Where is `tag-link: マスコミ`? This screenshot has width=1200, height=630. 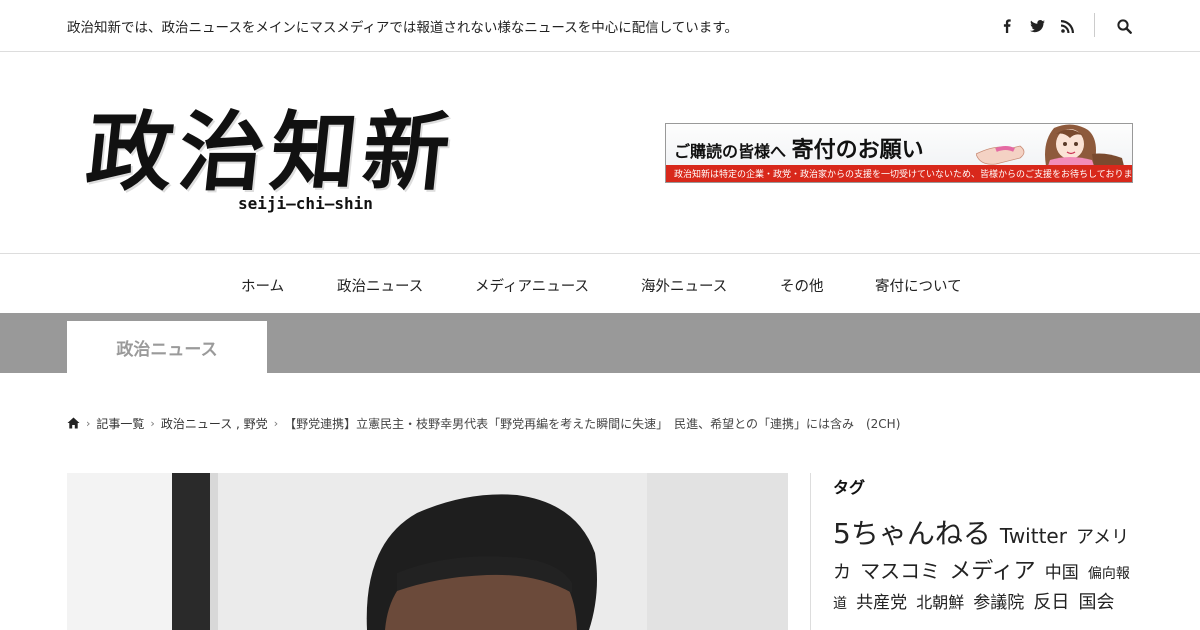
tag-link: マスコミ is located at coordinates (900, 571).